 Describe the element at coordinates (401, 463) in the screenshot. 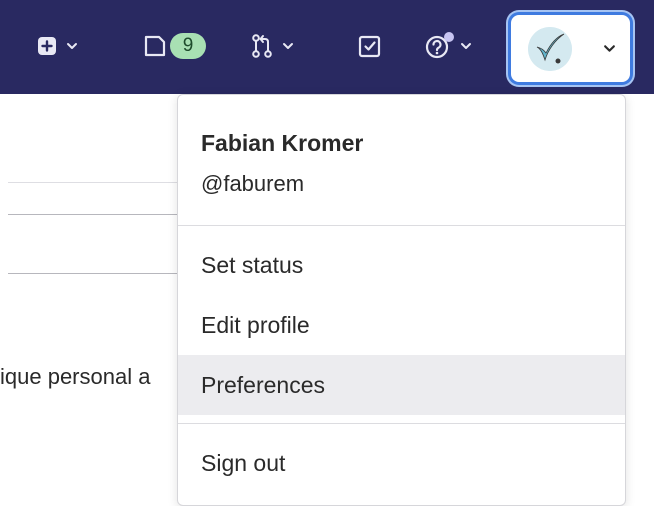

I see `sign-out-item: Sign out` at that location.